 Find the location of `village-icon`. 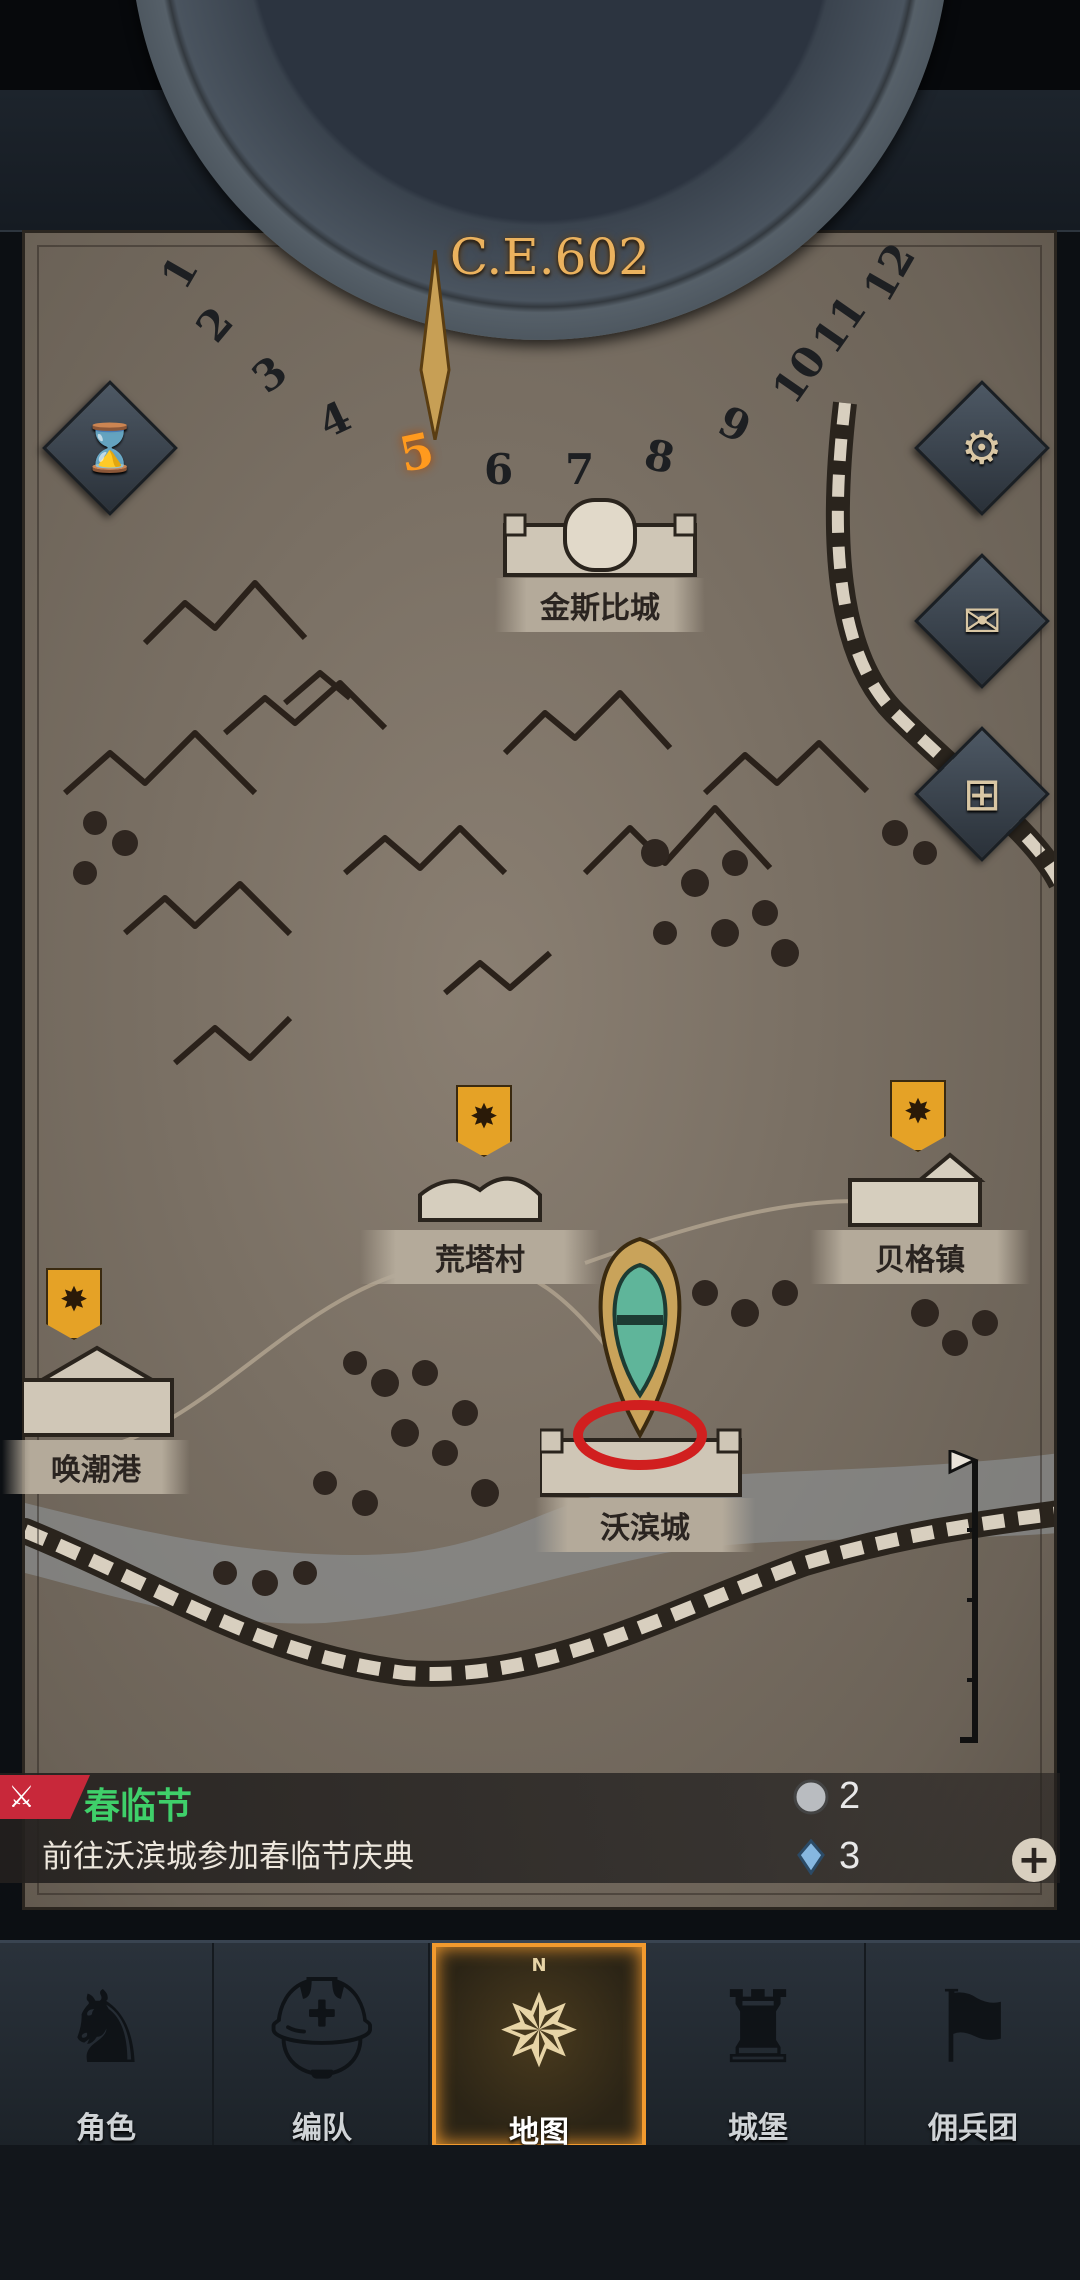

village-icon is located at coordinates (480, 1199).